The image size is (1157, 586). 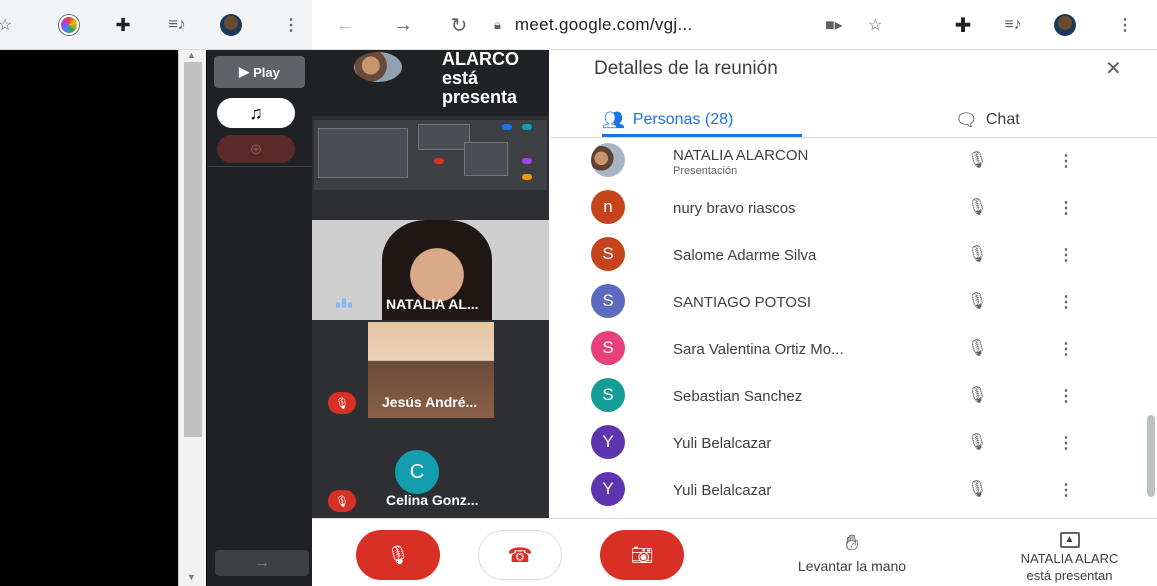 I want to click on presenting-button: ▲ NATALIA ALARC está presentan, so click(x=1069, y=556).